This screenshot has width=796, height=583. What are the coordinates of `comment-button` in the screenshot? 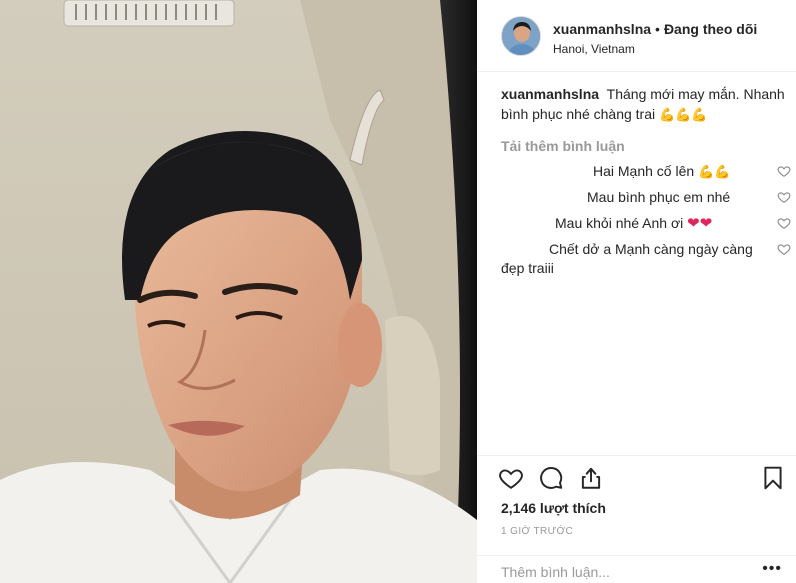 It's located at (551, 478).